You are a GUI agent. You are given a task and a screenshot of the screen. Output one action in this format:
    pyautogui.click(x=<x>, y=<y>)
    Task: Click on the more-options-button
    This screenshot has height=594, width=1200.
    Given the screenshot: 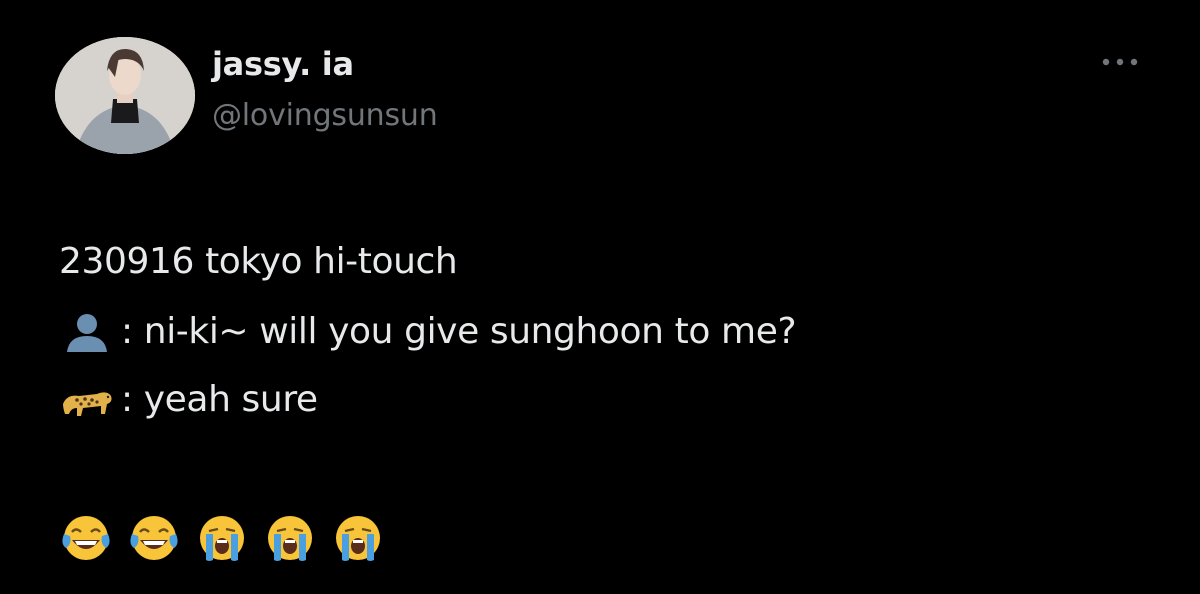 What is the action you would take?
    pyautogui.click(x=1120, y=62)
    